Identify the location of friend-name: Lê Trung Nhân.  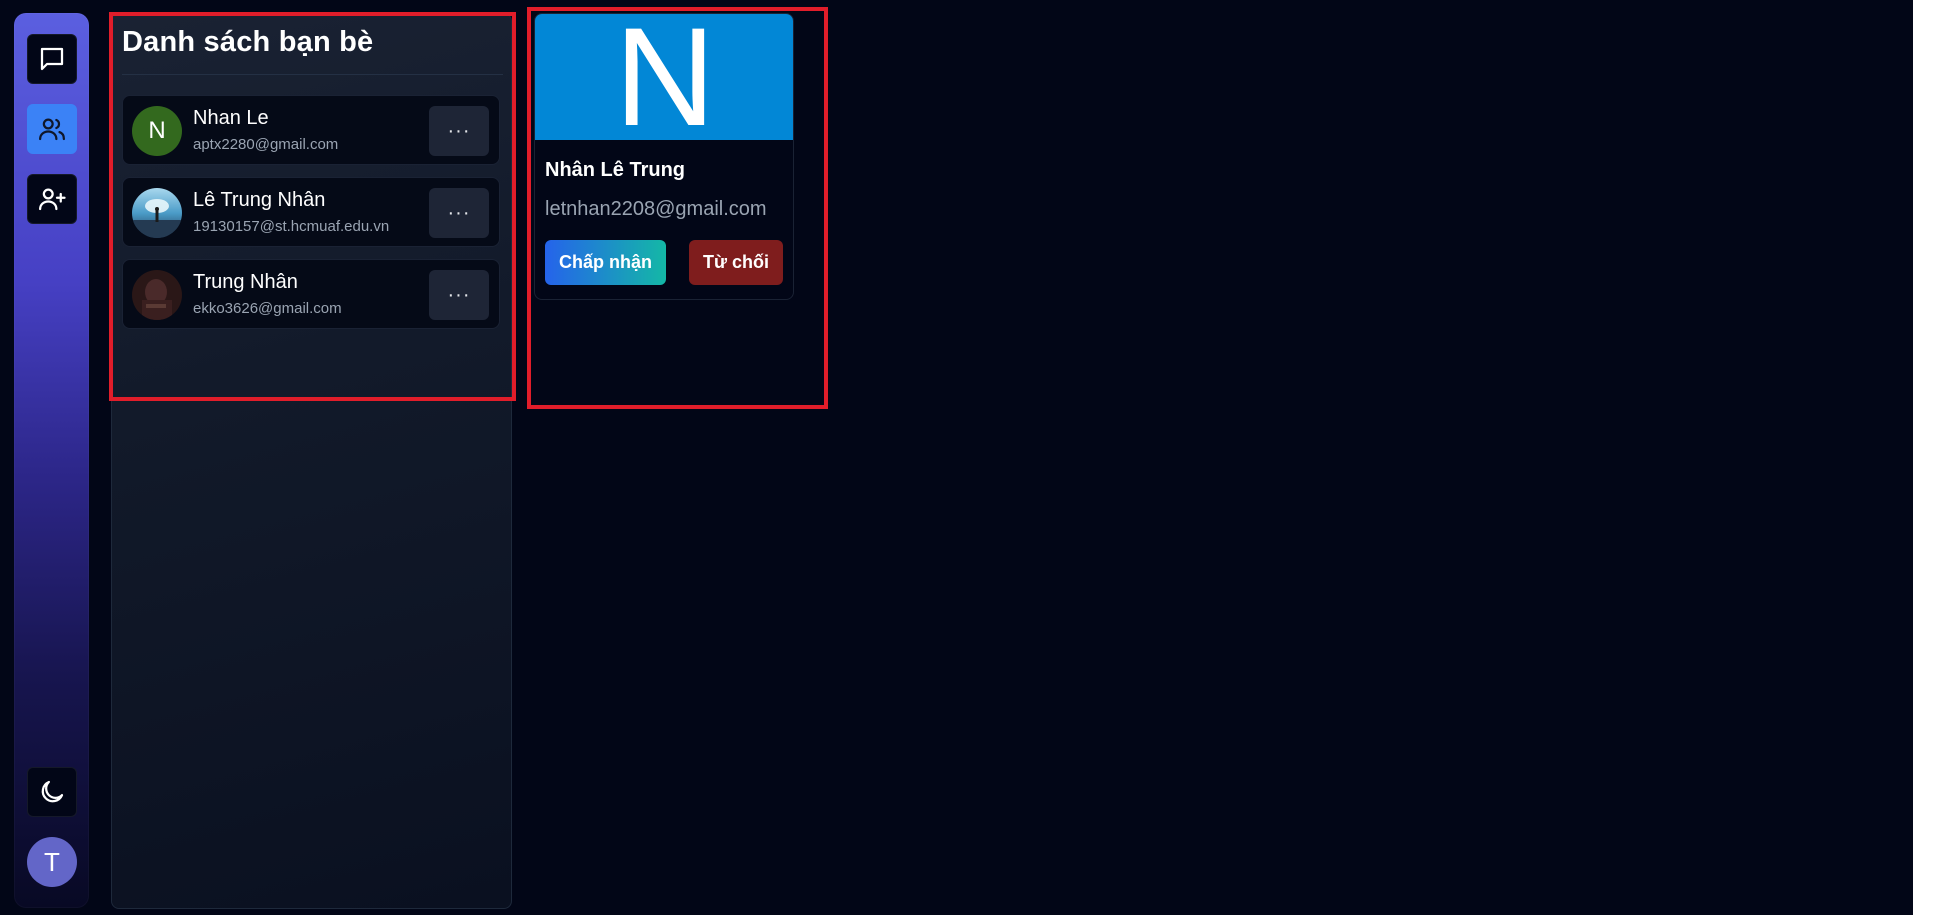
(259, 200).